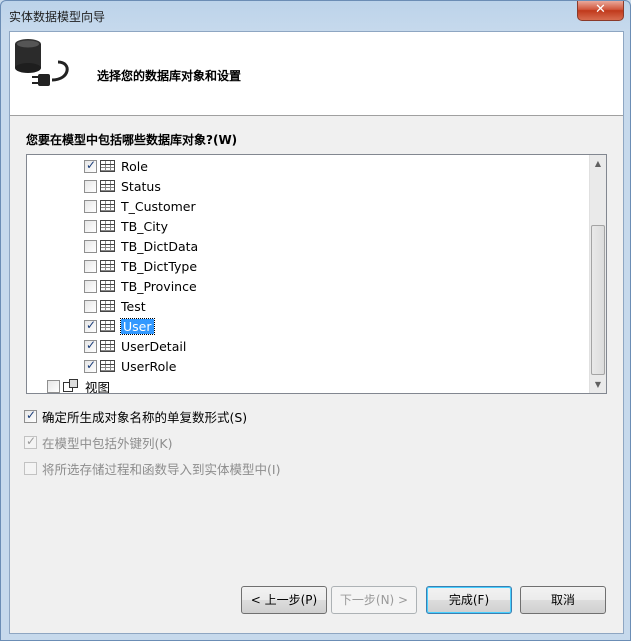 This screenshot has height=641, width=631. I want to click on tree-item-label: UserDetail, so click(154, 346).